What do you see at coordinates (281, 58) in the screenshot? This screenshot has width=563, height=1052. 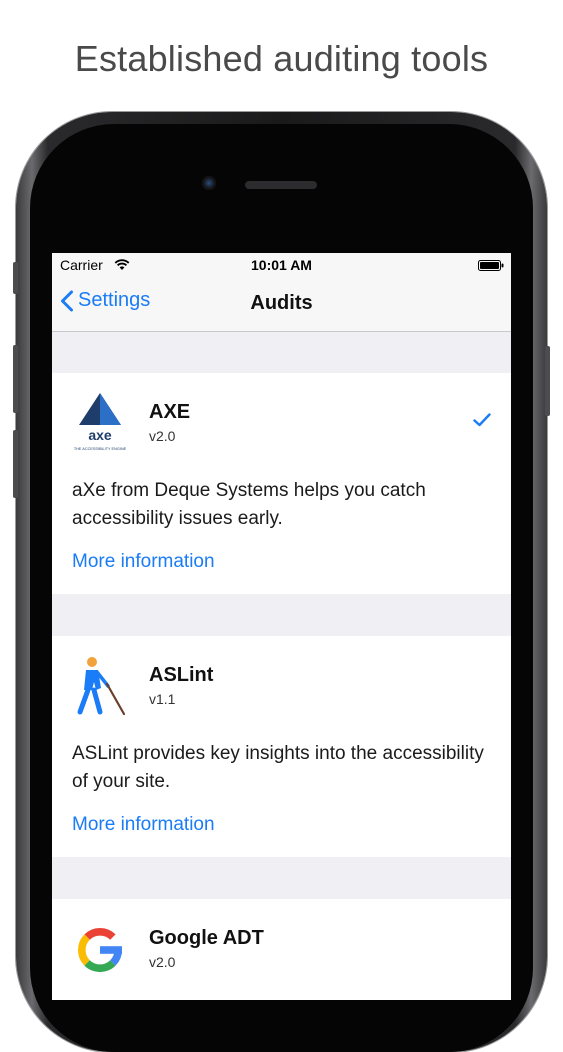 I see `page-headline: Established auditing tools` at bounding box center [281, 58].